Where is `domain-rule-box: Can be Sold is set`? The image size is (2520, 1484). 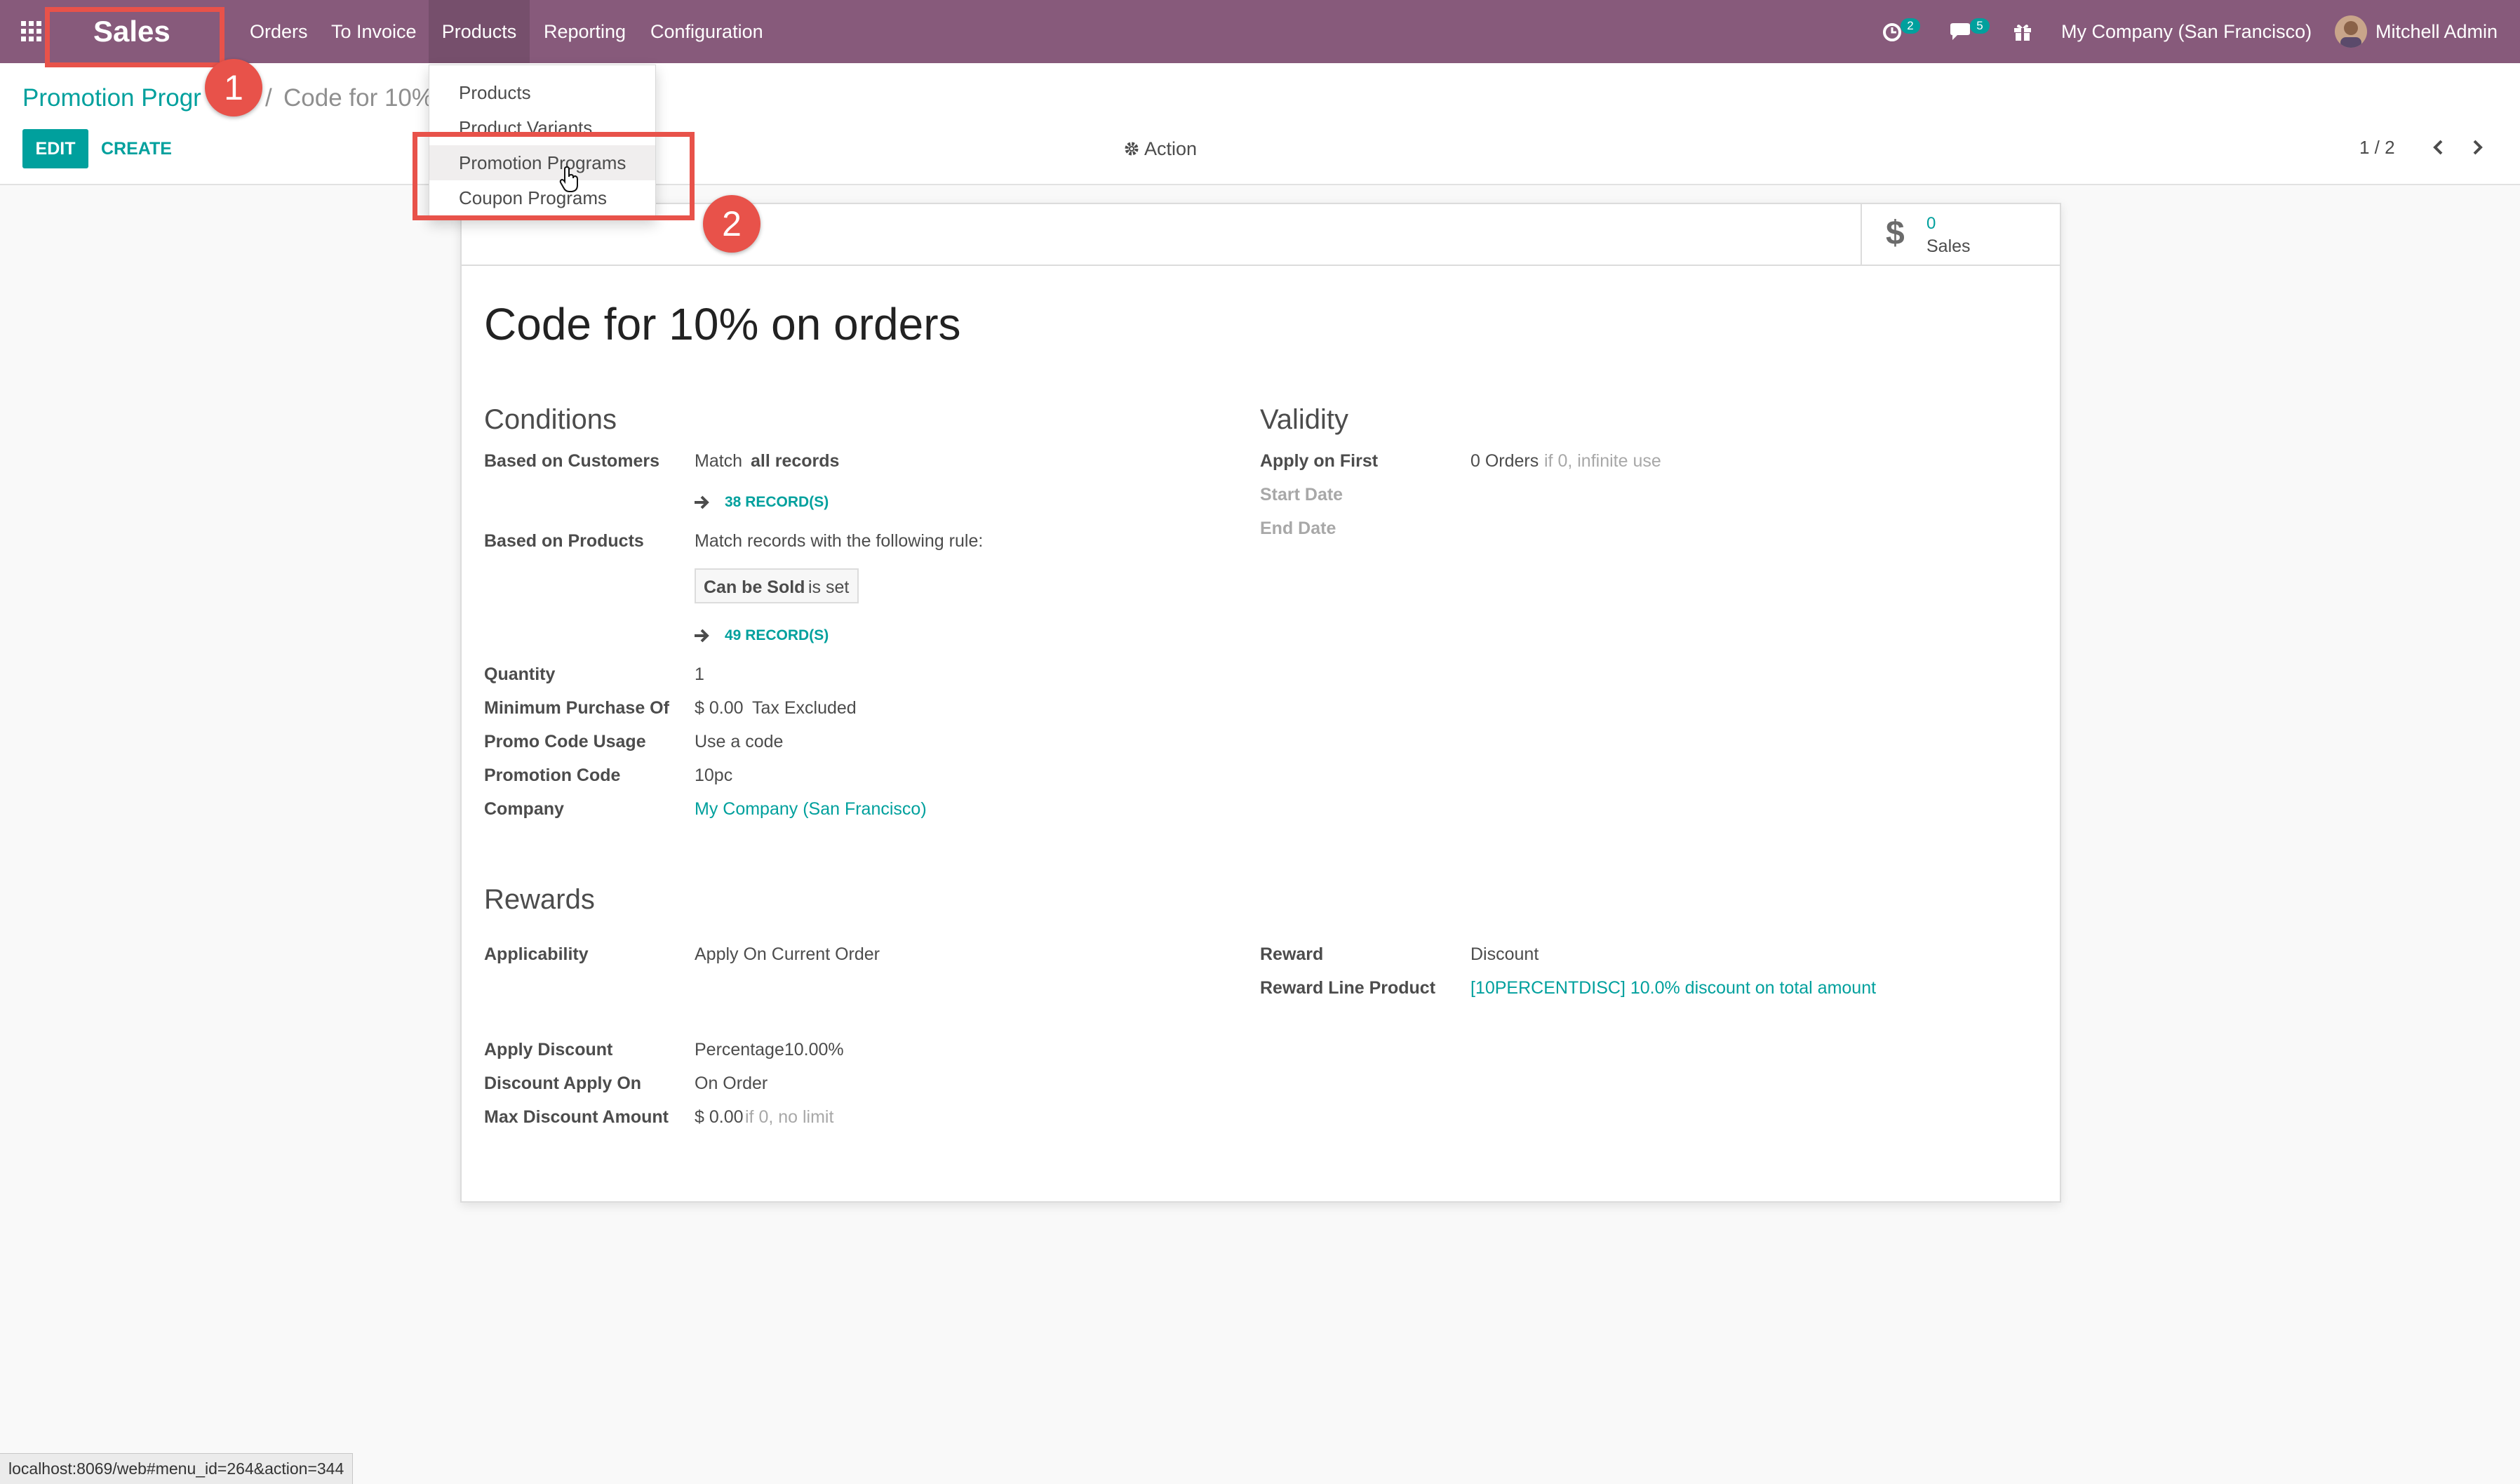
domain-rule-box: Can be Sold is set is located at coordinates (777, 585).